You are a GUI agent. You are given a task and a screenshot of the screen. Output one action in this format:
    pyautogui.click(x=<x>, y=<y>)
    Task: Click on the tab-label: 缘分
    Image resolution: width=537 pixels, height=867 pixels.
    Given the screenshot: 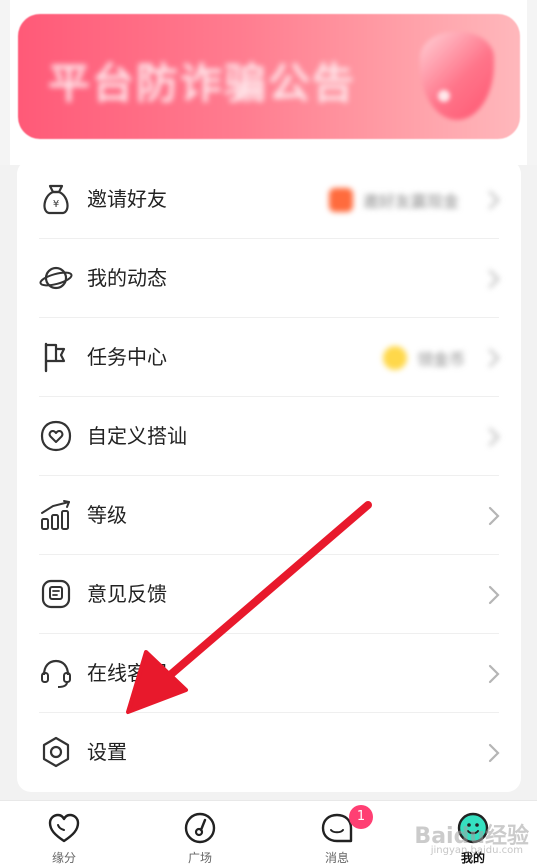 What is the action you would take?
    pyautogui.click(x=63, y=858)
    